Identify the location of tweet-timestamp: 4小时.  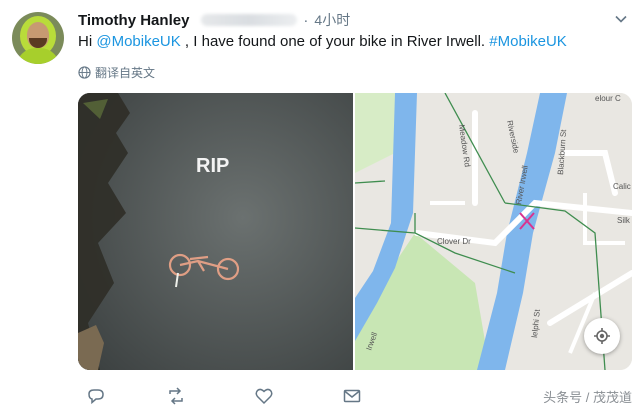
(332, 20).